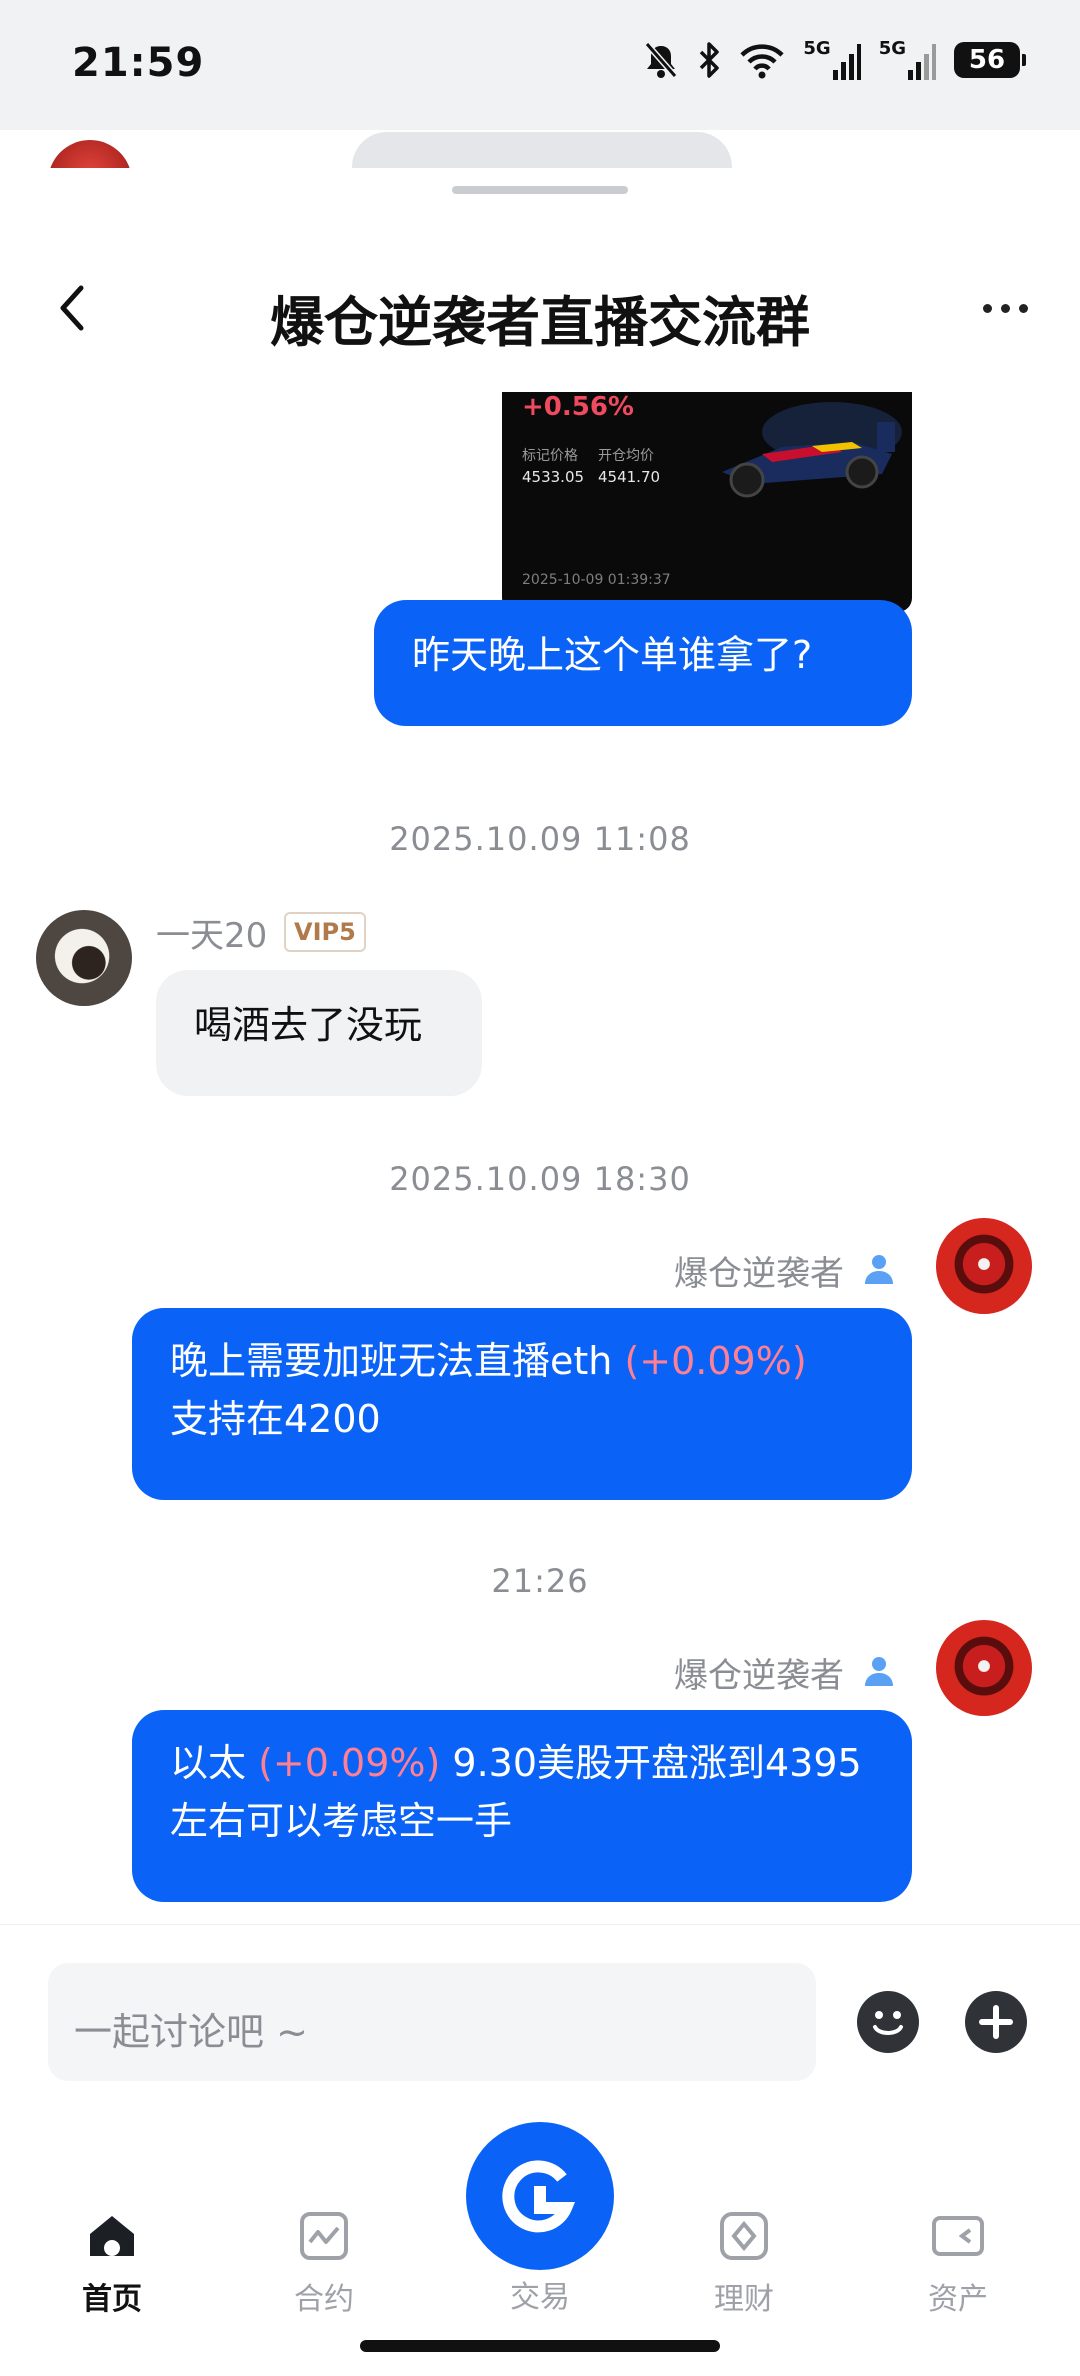 The width and height of the screenshot is (1080, 2376). Describe the element at coordinates (540, 2297) in the screenshot. I see `tab-label: 交易` at that location.